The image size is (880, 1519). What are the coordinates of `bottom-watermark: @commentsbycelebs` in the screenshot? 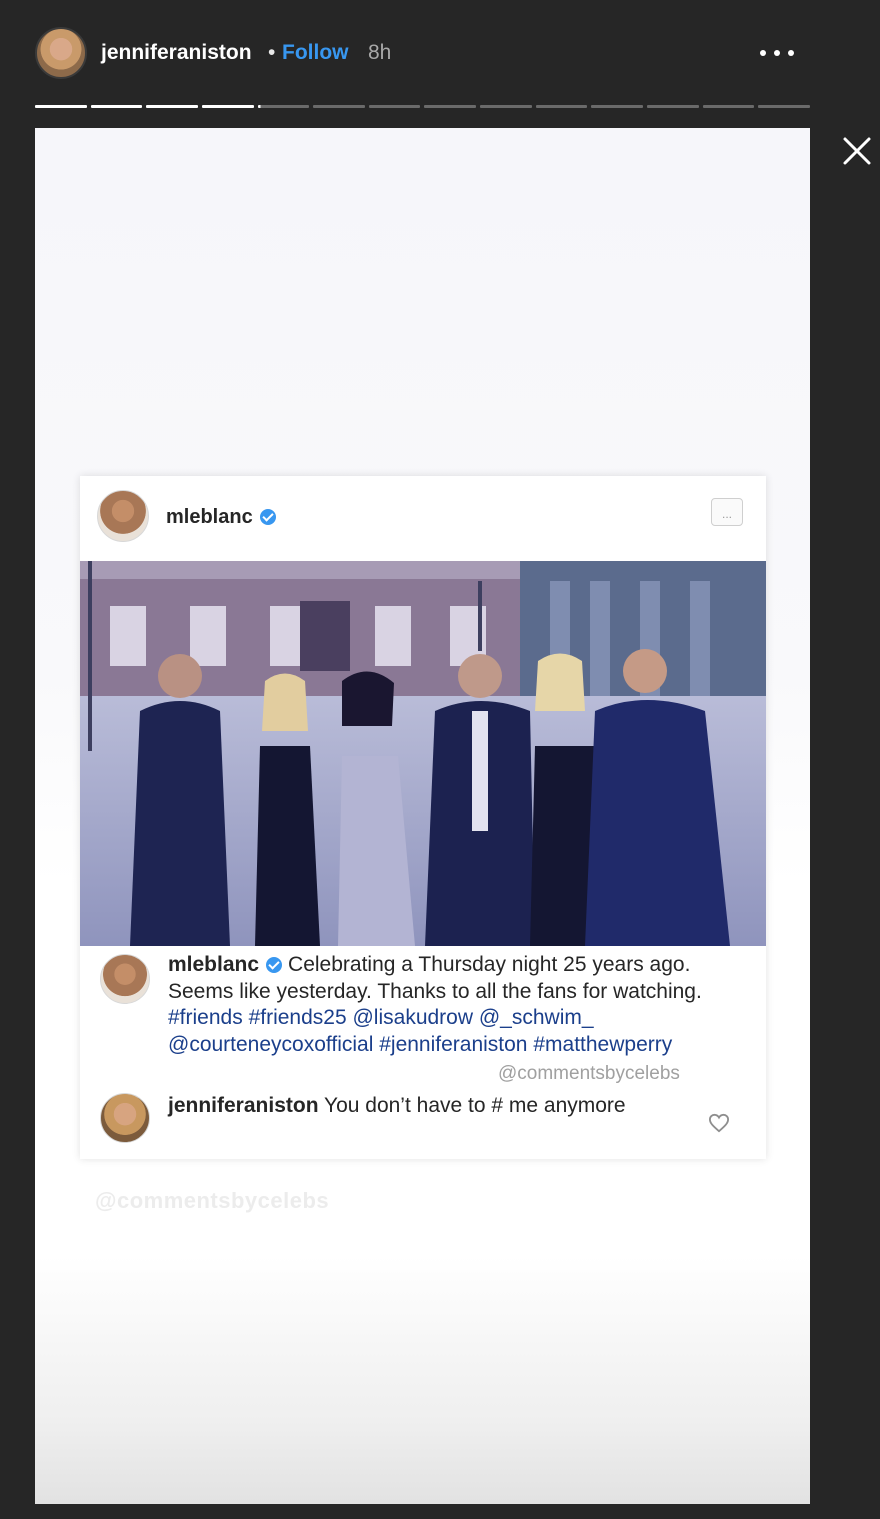 It's located at (212, 1200).